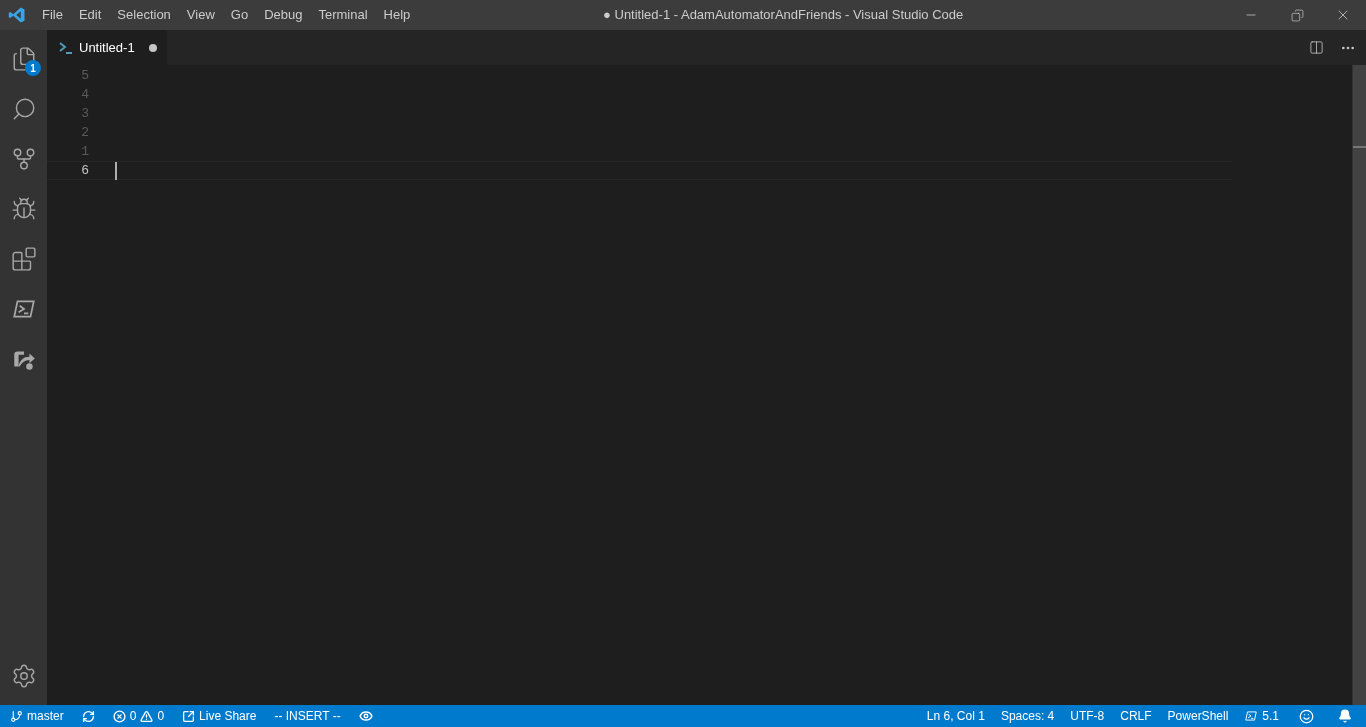 The width and height of the screenshot is (1366, 727). I want to click on settings-icon, so click(23, 676).